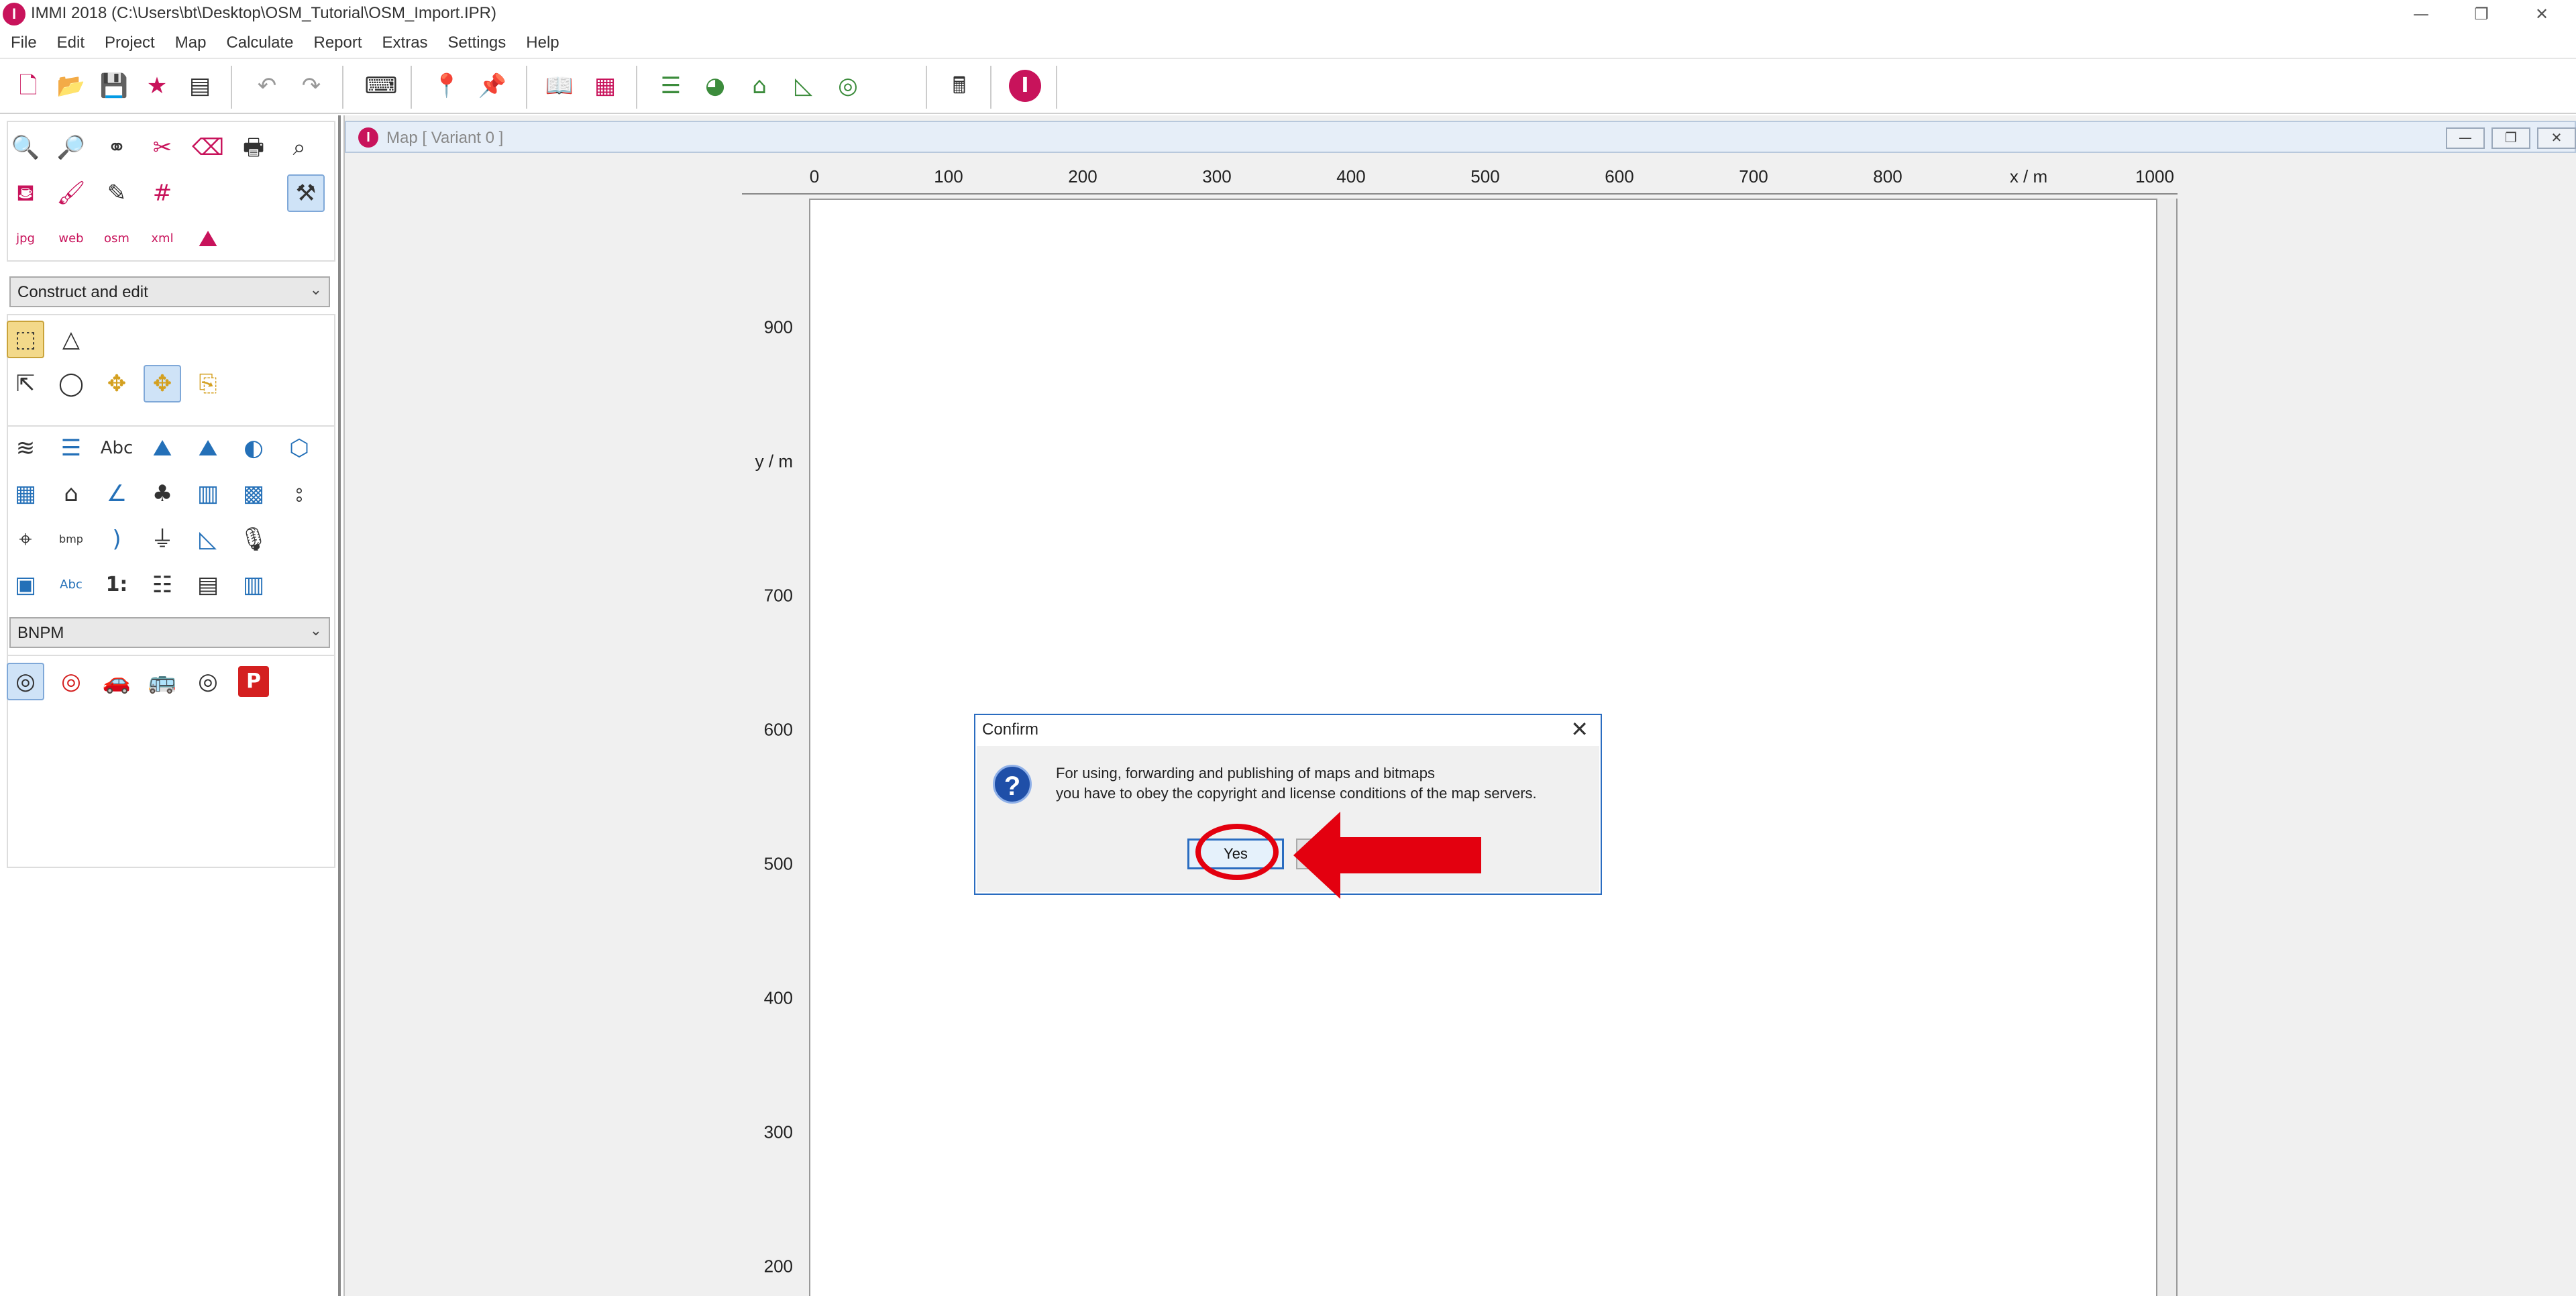 The image size is (2576, 1296). I want to click on terrain-grid-icon: ◺, so click(803, 86).